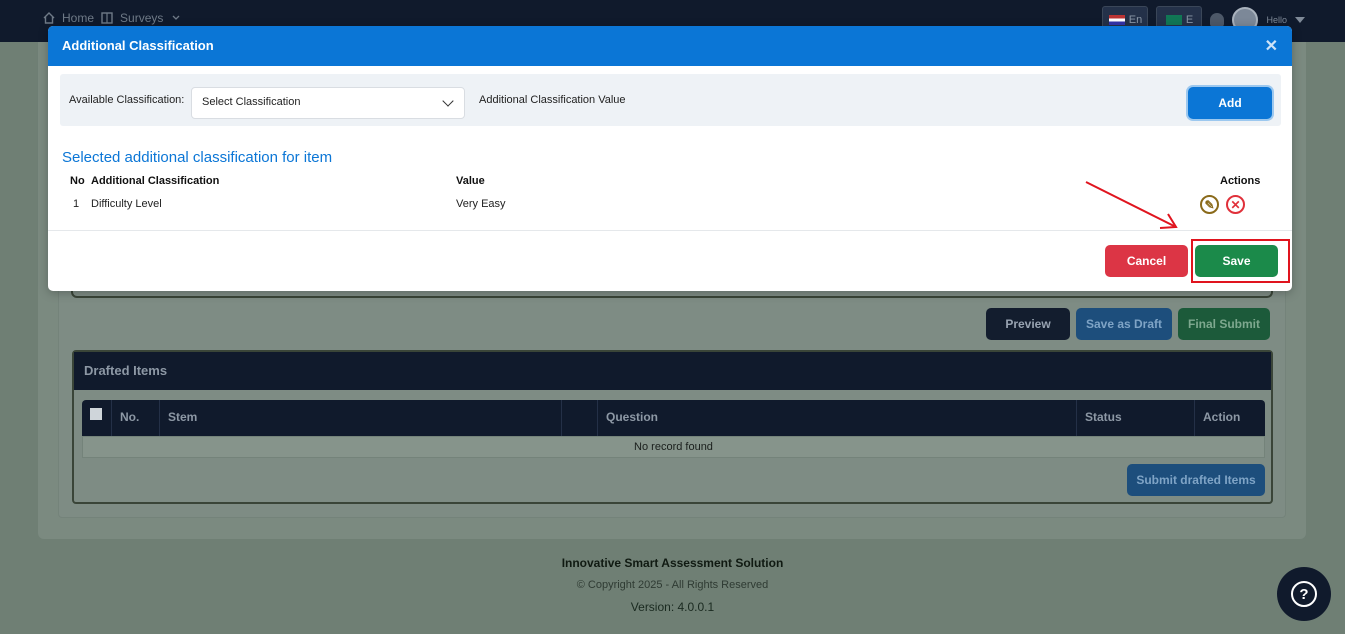  What do you see at coordinates (1209, 204) in the screenshot?
I see `pencil-icon: ✎` at bounding box center [1209, 204].